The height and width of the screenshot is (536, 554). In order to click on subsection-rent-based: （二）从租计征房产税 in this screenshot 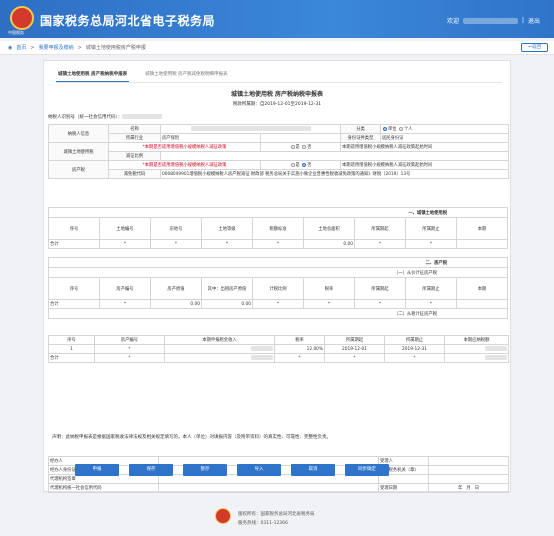, I will do `click(278, 313)`.